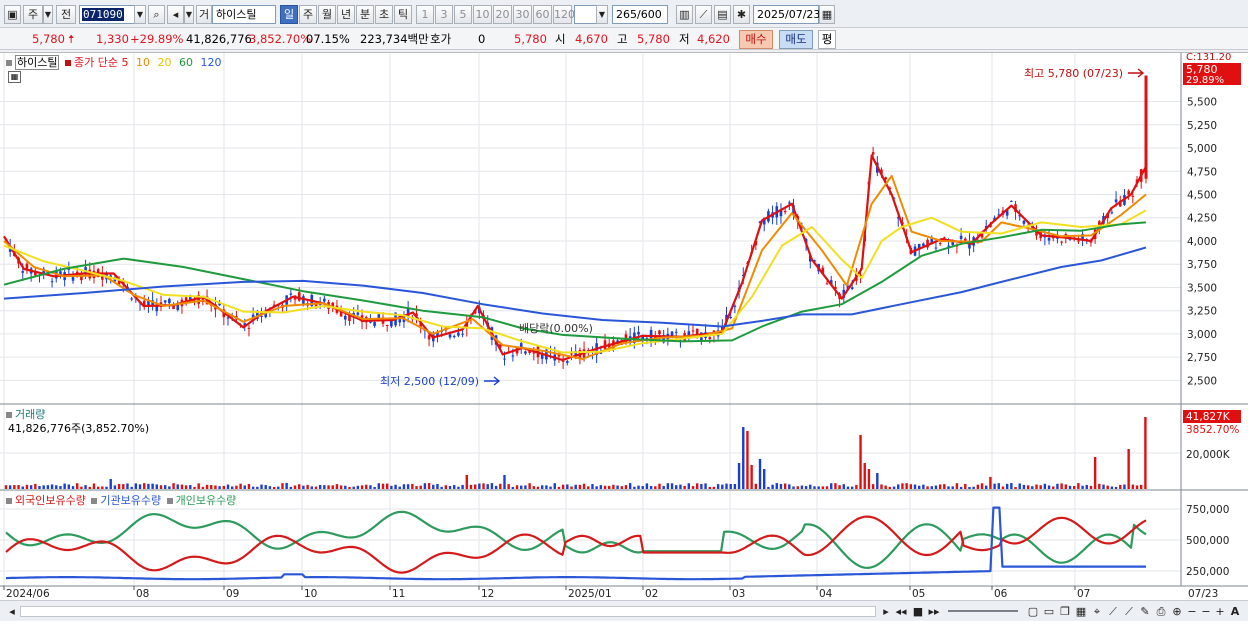  What do you see at coordinates (1145, 611) in the screenshot?
I see `pen-icon: ✎` at bounding box center [1145, 611].